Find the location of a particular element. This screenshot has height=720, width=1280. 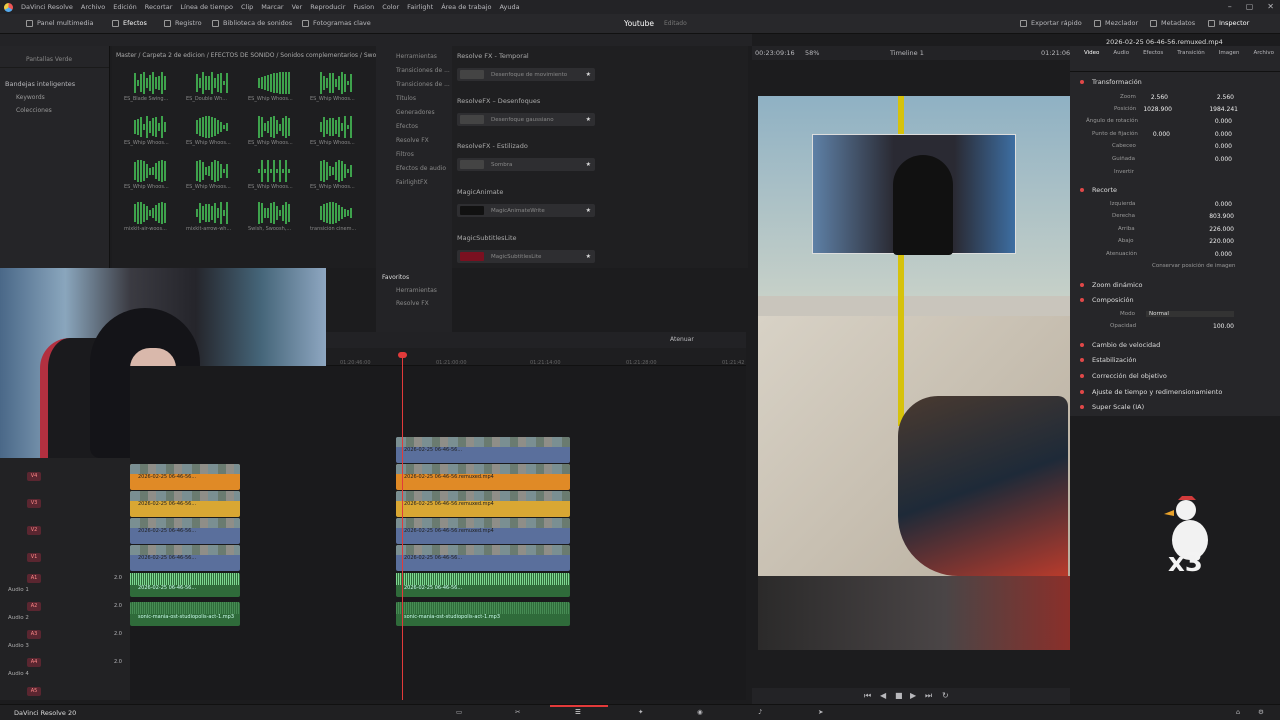

fx-tree-effects: Efectos is located at coordinates (424, 126).